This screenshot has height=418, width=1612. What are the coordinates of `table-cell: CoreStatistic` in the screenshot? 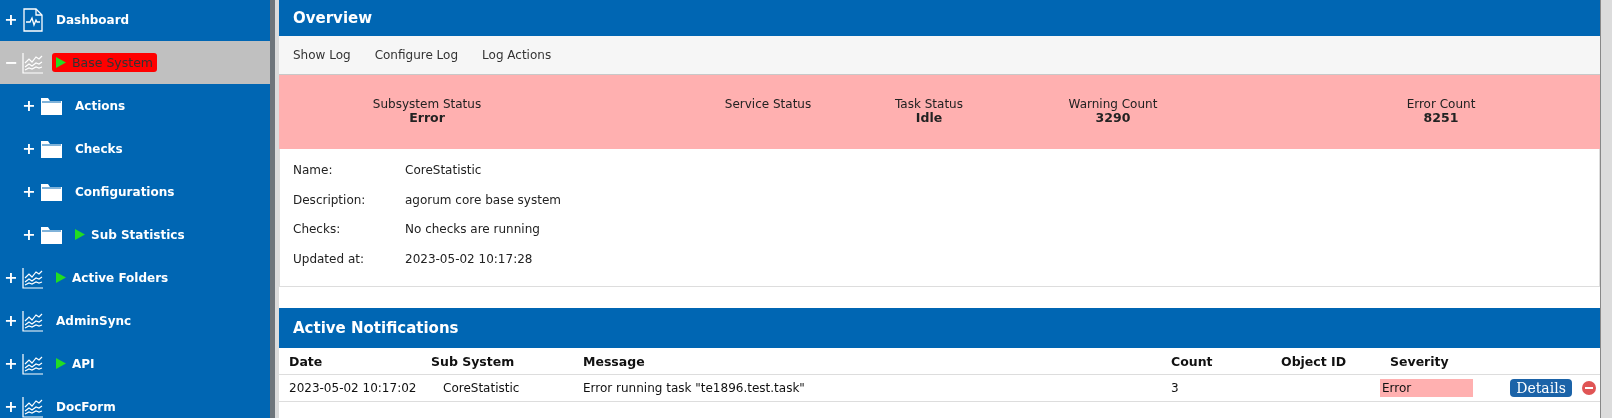 It's located at (497, 388).